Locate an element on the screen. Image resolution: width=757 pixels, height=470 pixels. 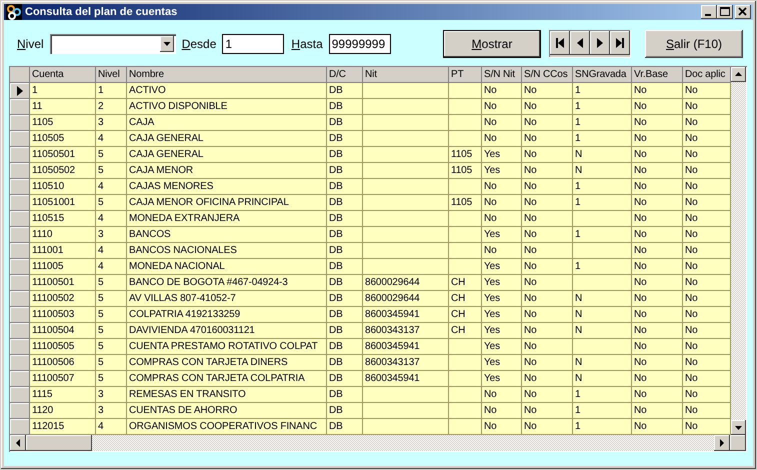
table-cell: 11100507 is located at coordinates (63, 379).